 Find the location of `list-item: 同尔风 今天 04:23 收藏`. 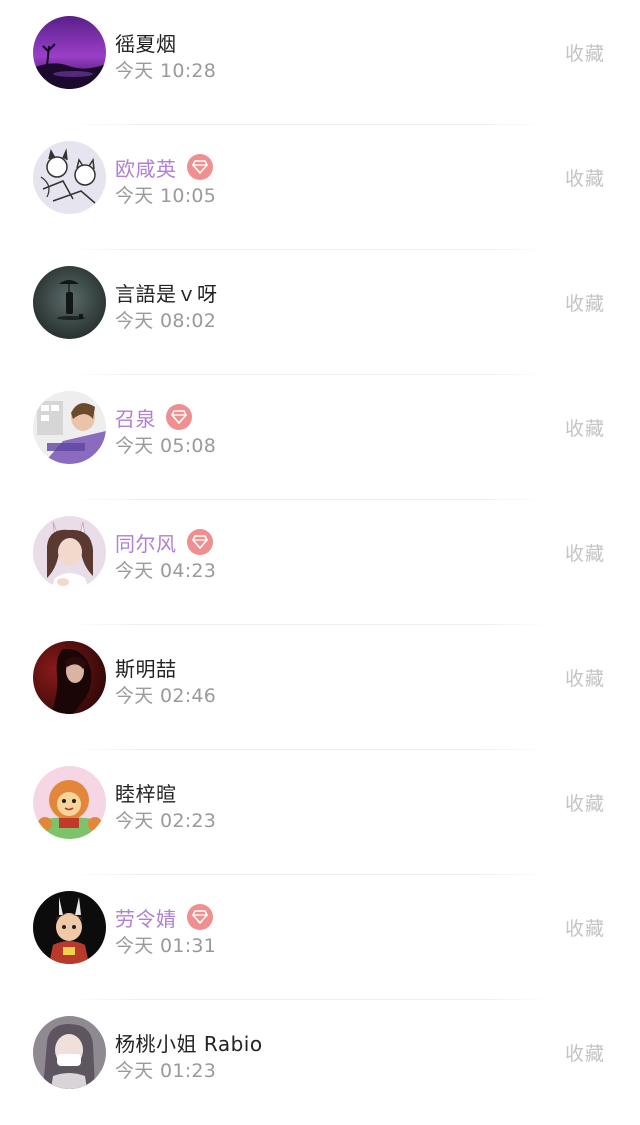

list-item: 同尔风 今天 04:23 收藏 is located at coordinates (320, 562).